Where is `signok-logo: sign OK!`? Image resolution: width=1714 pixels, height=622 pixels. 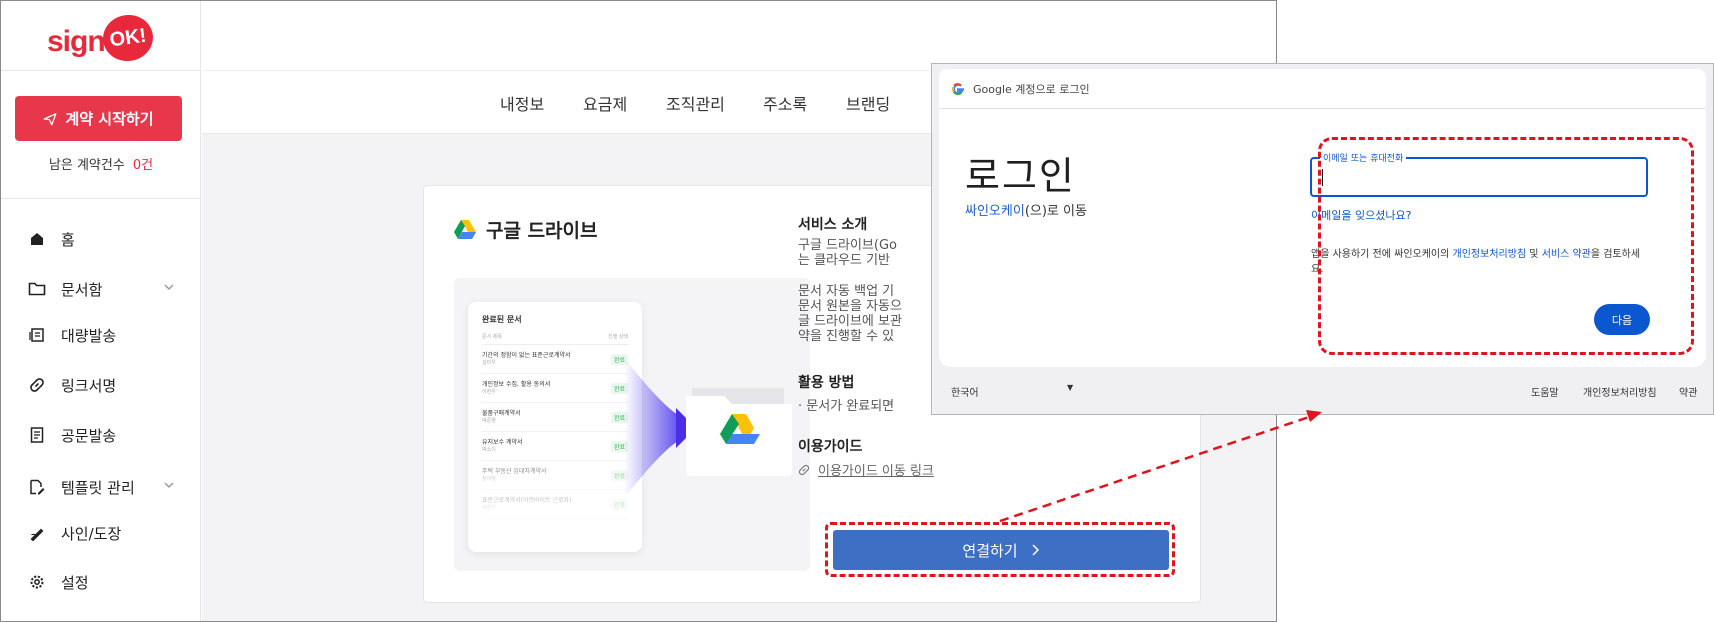
signok-logo: sign OK! is located at coordinates (102, 38).